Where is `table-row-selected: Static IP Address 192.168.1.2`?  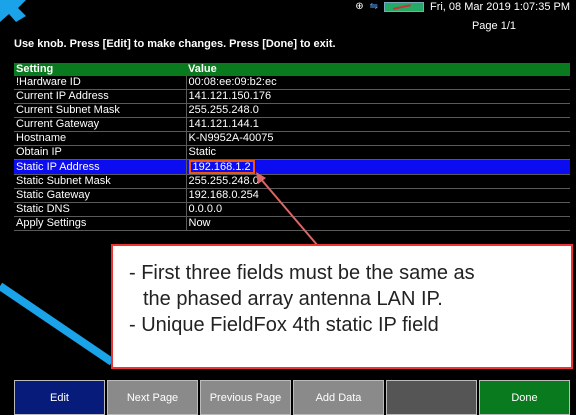 table-row-selected: Static IP Address 192.168.1.2 is located at coordinates (292, 167).